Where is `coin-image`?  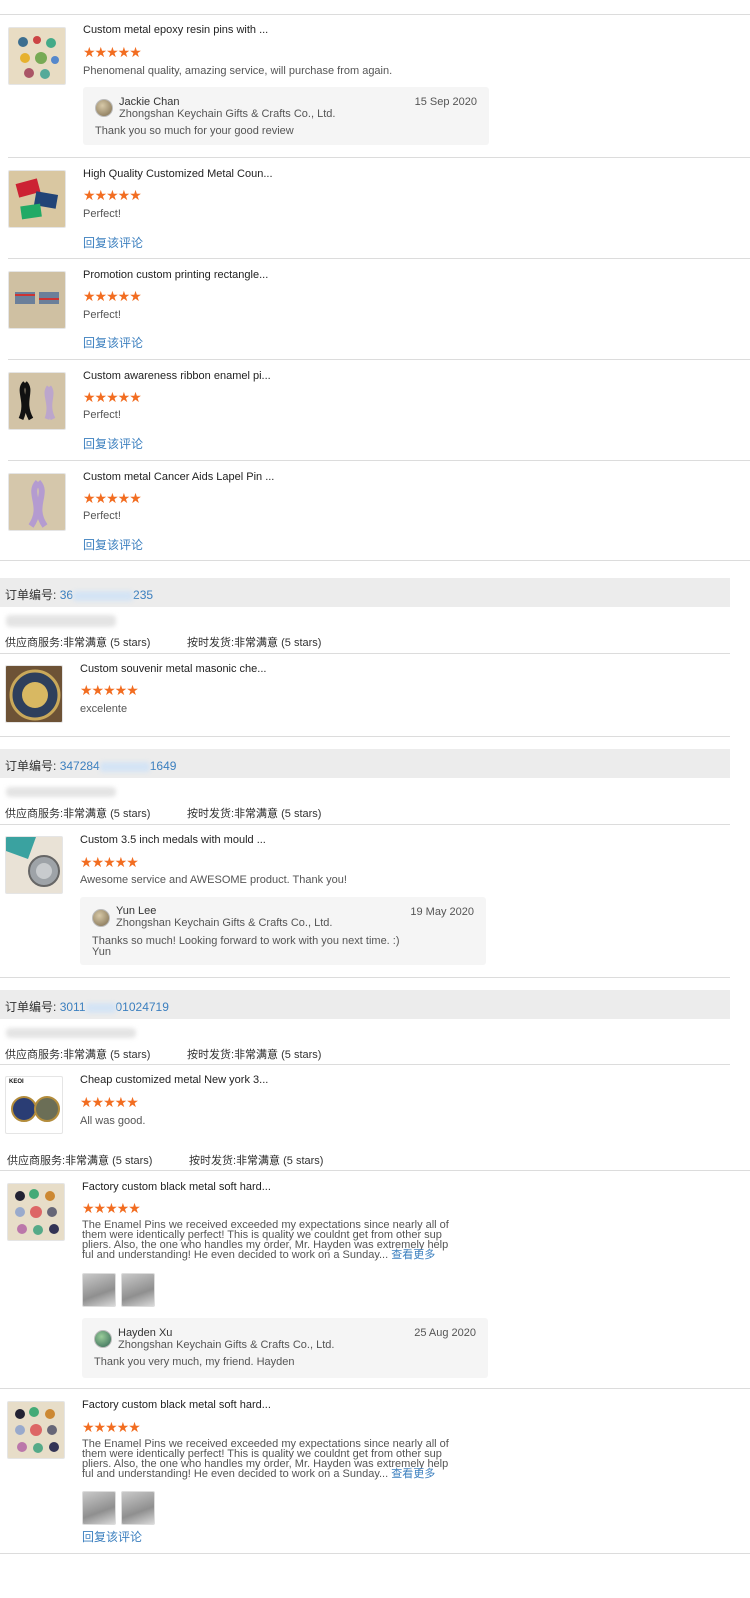 coin-image is located at coordinates (35, 695).